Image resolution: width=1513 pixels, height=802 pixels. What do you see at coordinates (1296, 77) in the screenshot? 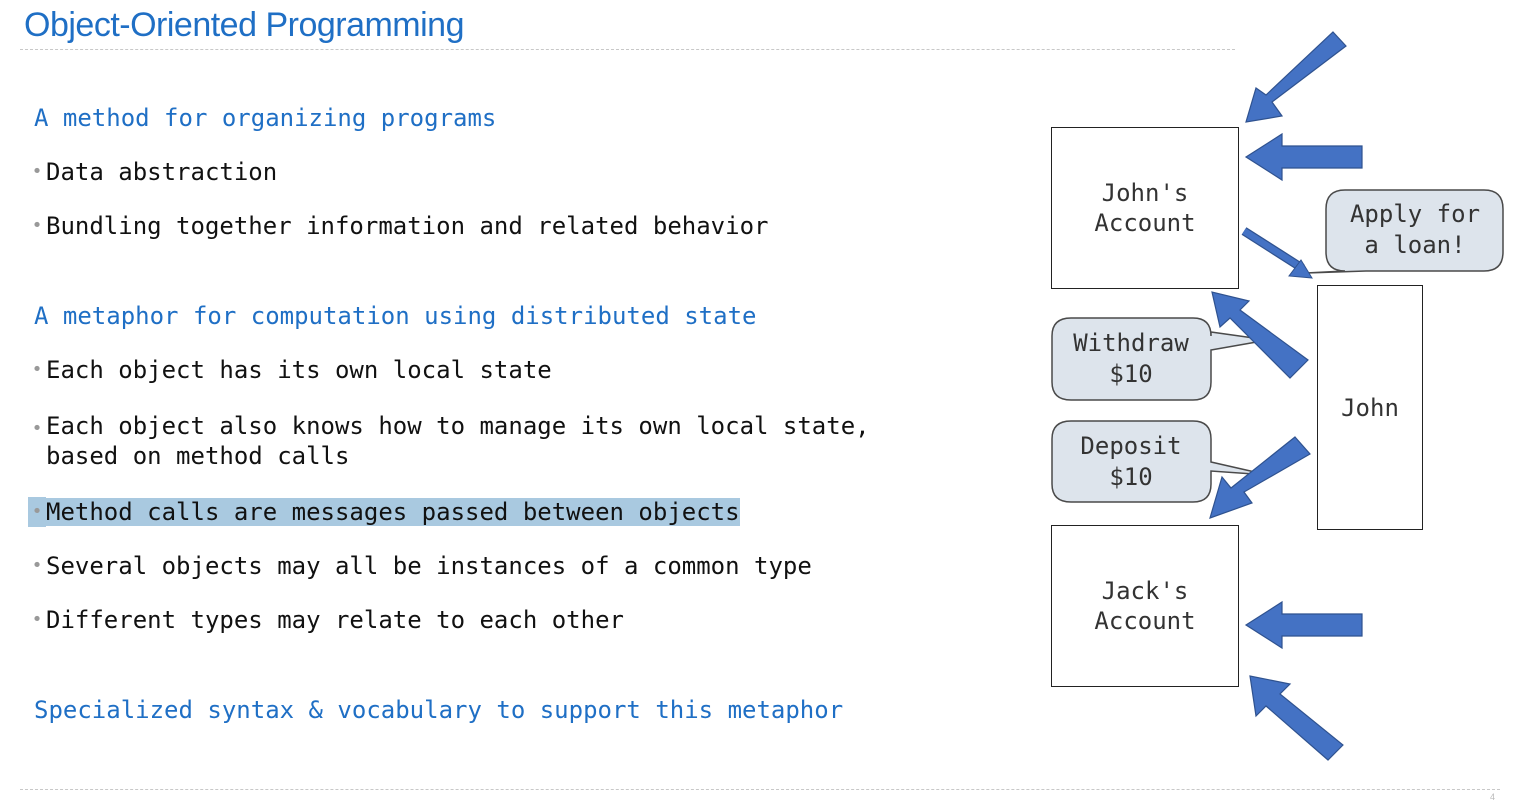
I see `arrow-top-diagonal` at bounding box center [1296, 77].